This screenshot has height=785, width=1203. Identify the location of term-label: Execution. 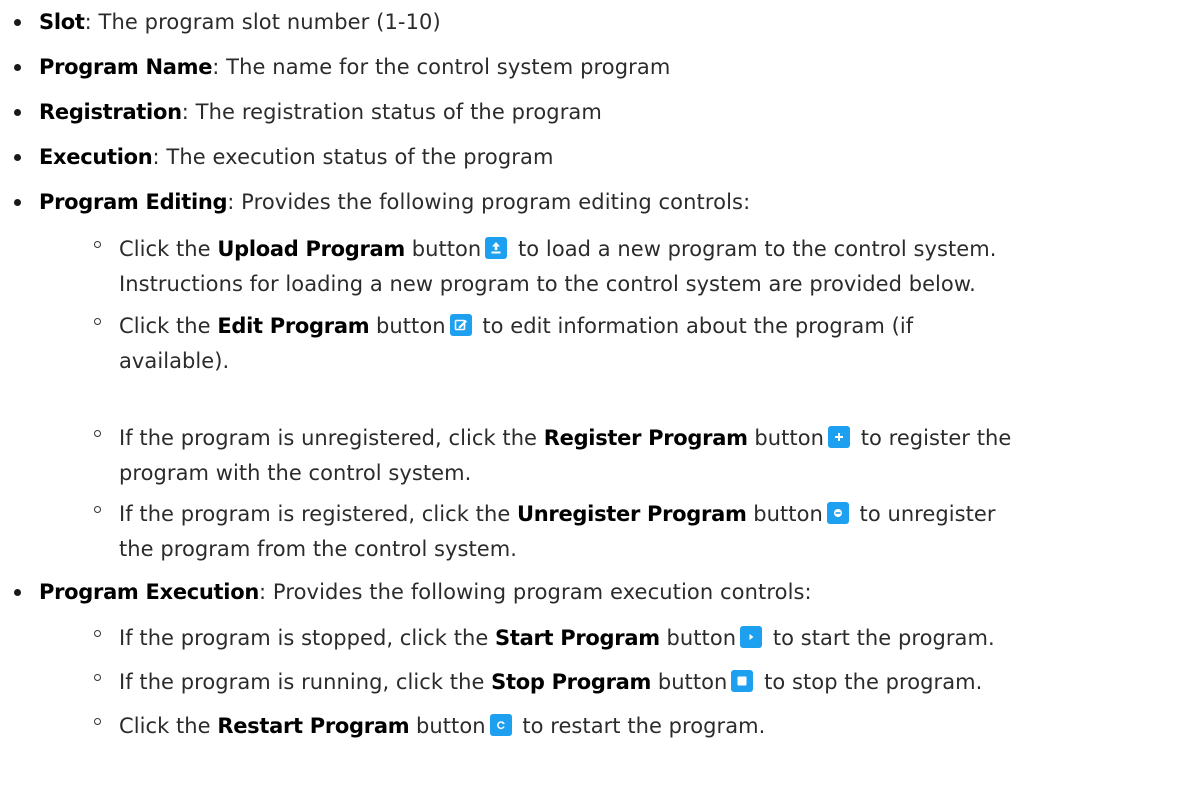
(96, 157).